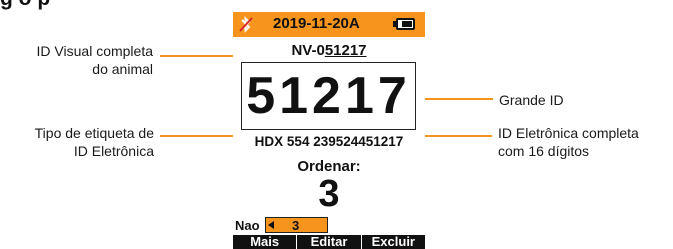  What do you see at coordinates (25, 5) in the screenshot?
I see `page-heading: g o p` at bounding box center [25, 5].